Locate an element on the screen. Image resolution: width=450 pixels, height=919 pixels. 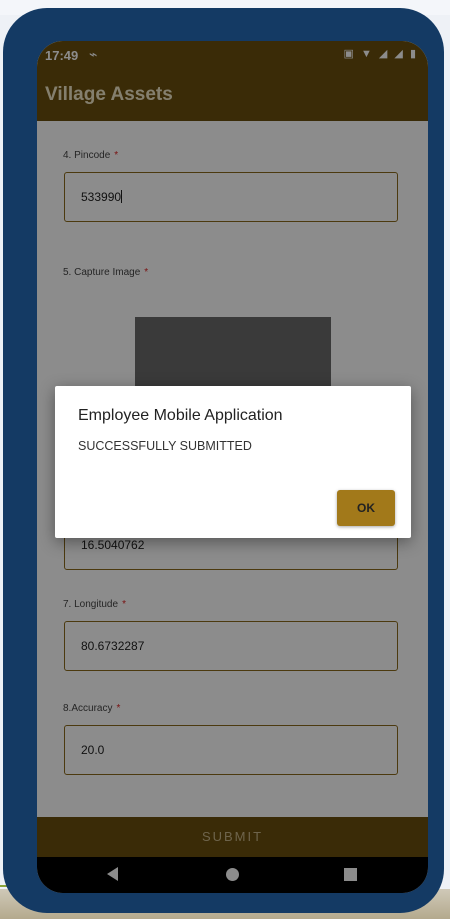
dialog-title: Employee Mobile Application is located at coordinates (180, 415).